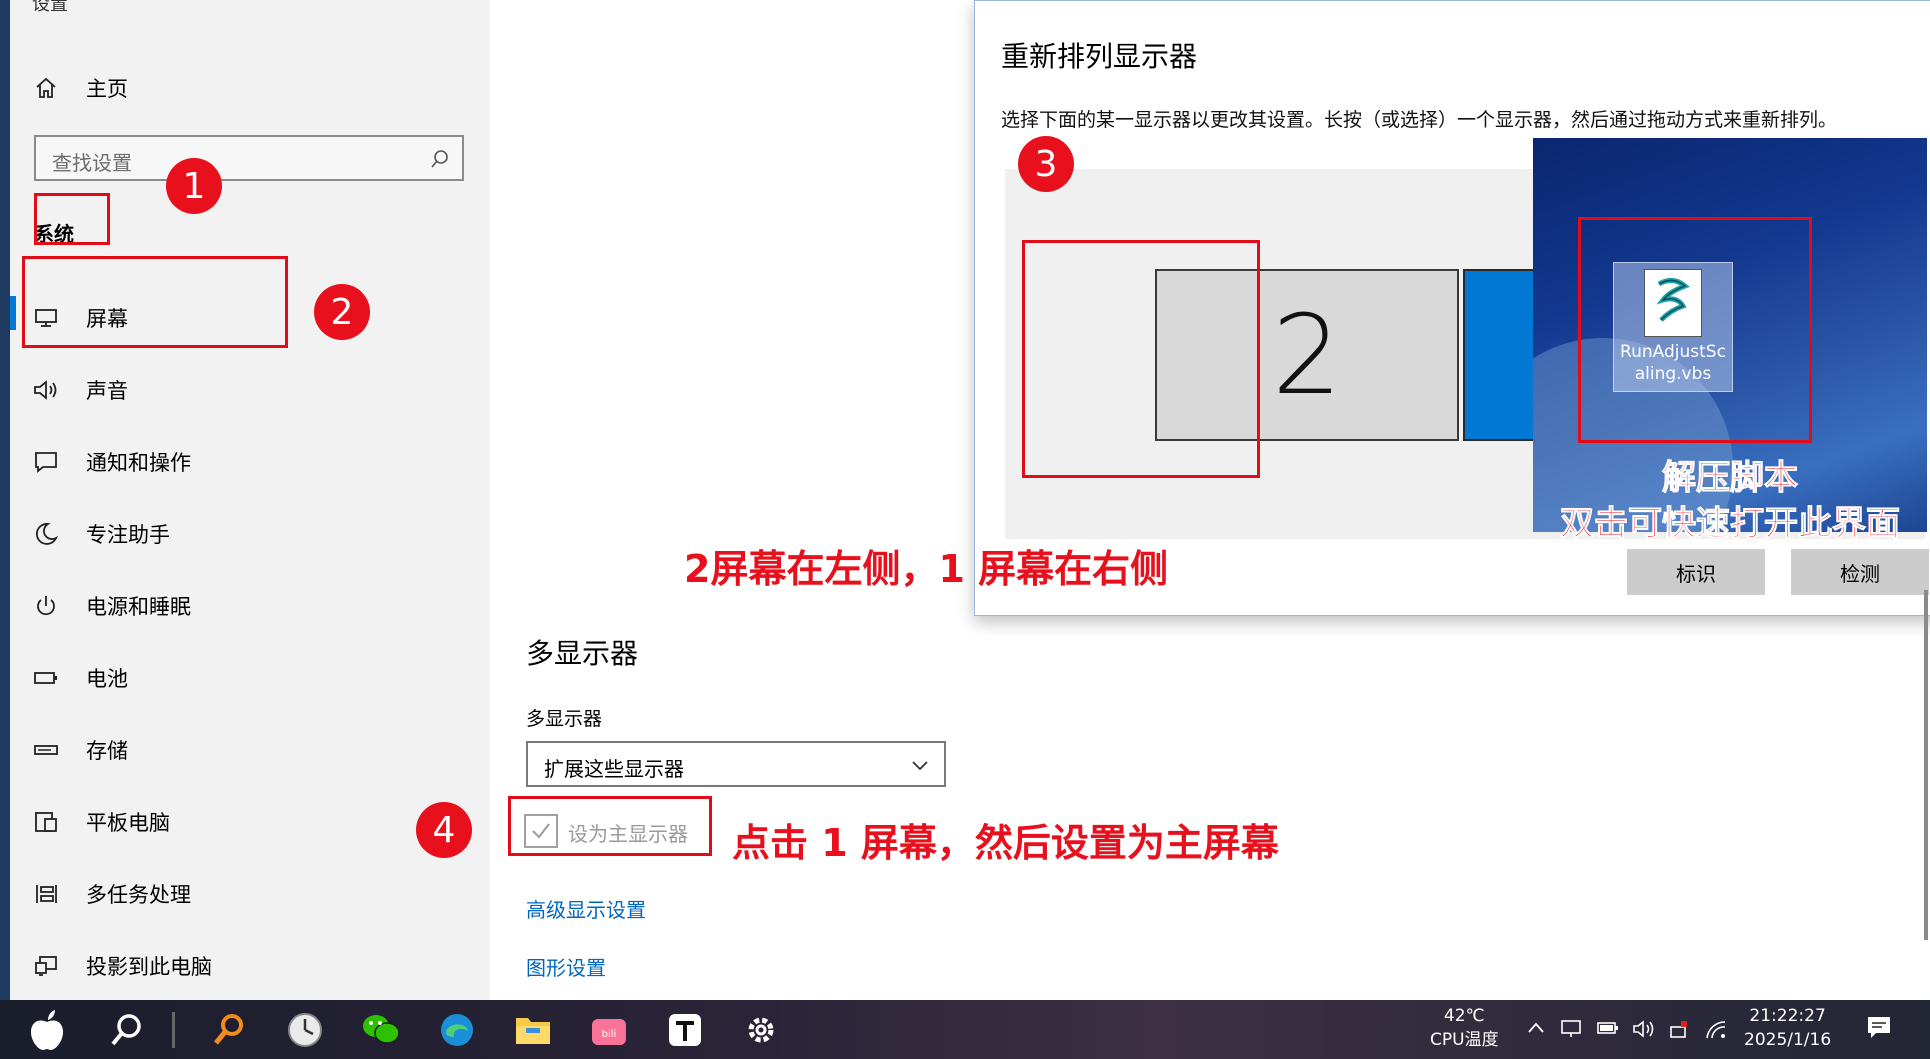 This screenshot has height=1059, width=1930. Describe the element at coordinates (1926, 765) in the screenshot. I see `scrollbar` at that location.